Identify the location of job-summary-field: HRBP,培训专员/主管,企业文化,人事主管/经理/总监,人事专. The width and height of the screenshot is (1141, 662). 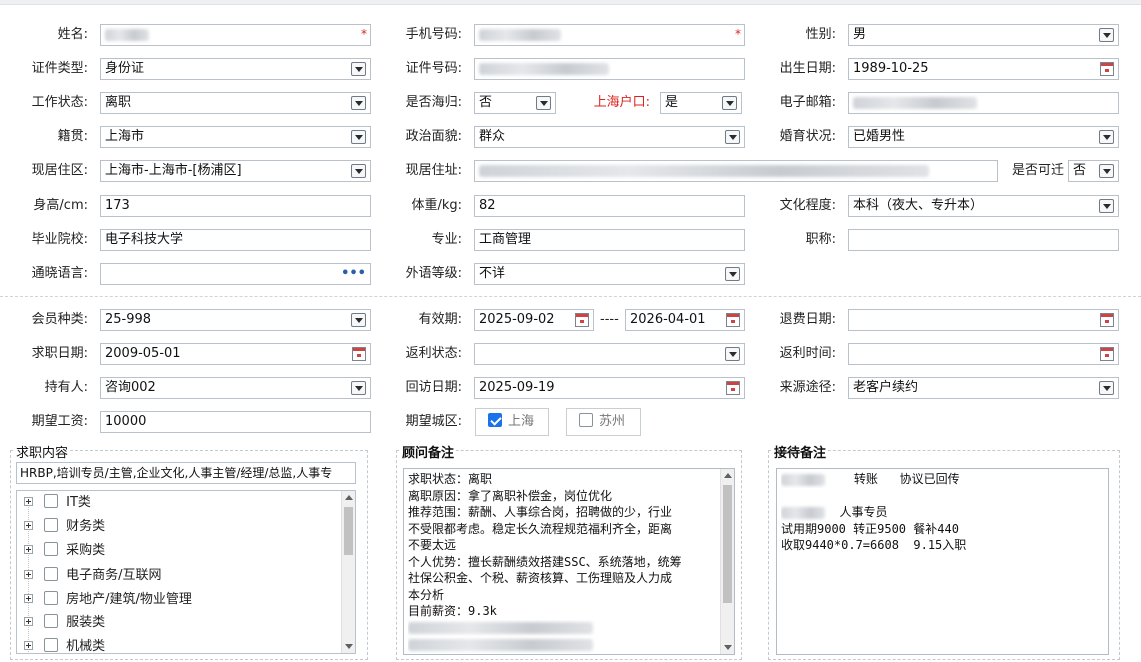
(186, 473).